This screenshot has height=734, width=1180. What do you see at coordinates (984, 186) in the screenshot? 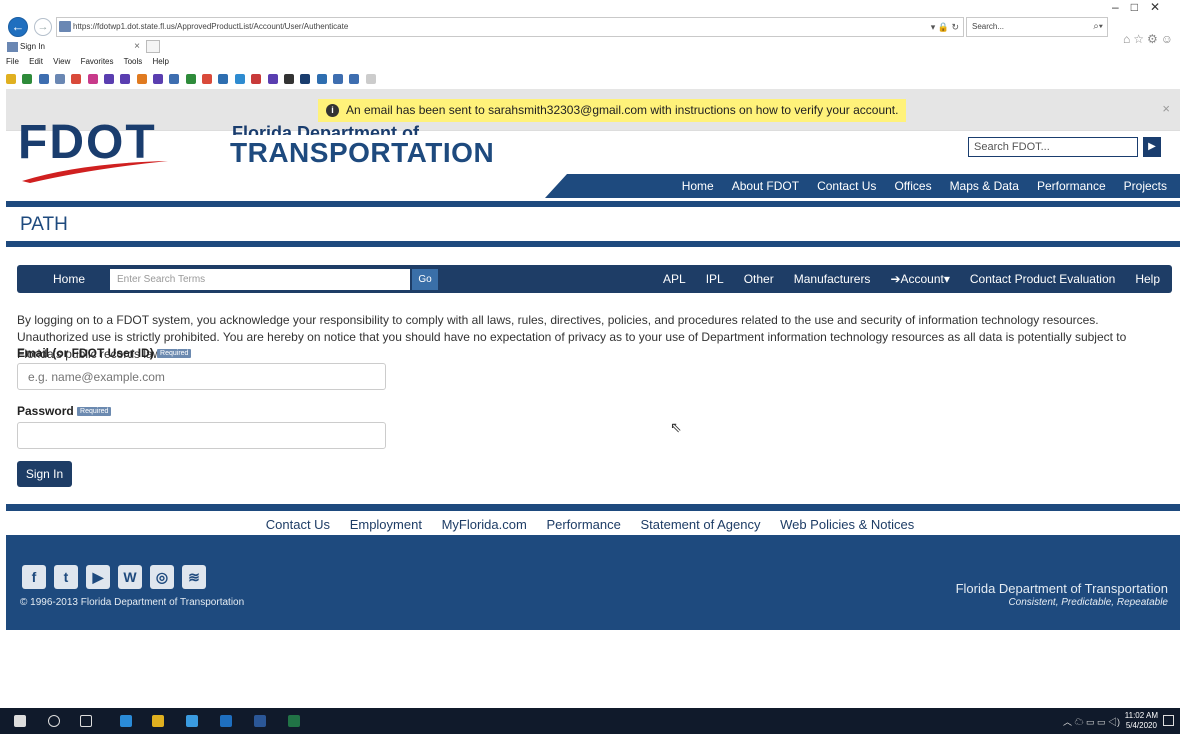
I see `topnav-maps-data: Maps & Data` at bounding box center [984, 186].